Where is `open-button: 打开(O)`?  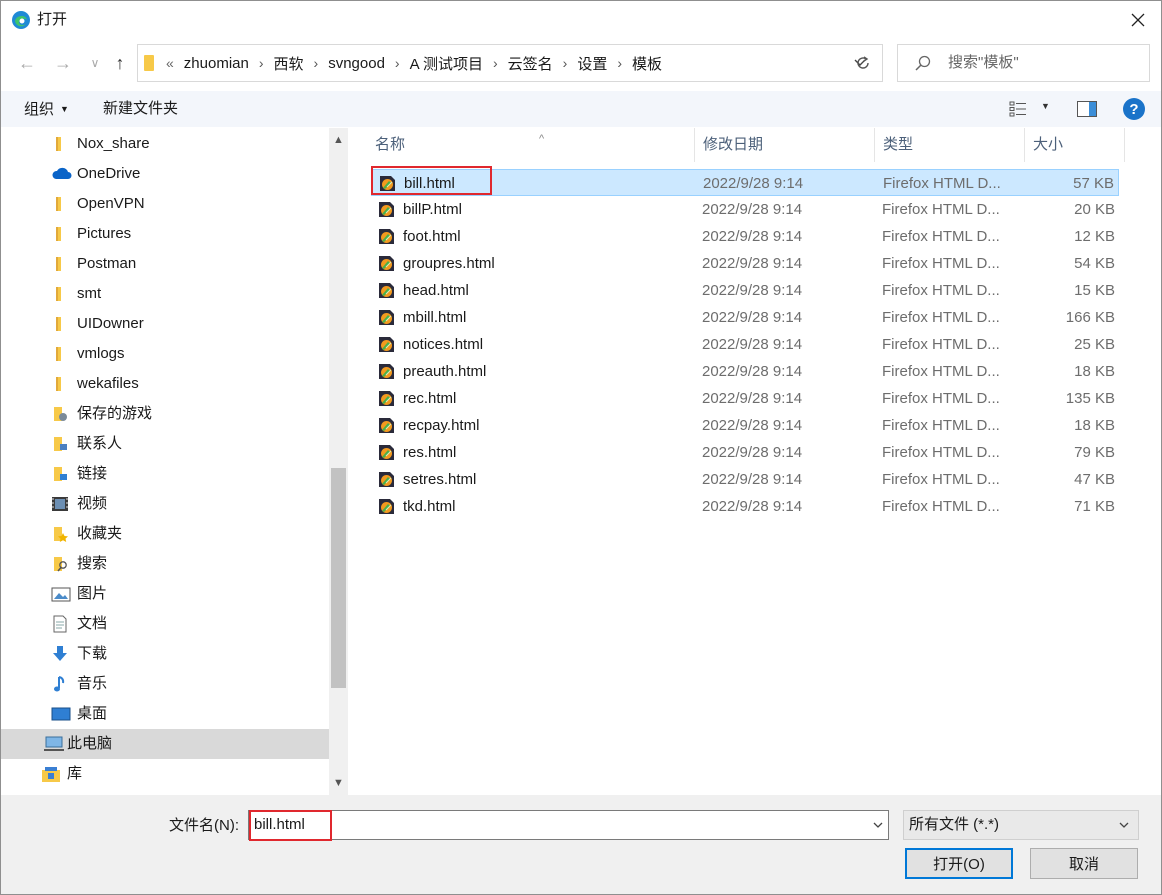 open-button: 打开(O) is located at coordinates (959, 863).